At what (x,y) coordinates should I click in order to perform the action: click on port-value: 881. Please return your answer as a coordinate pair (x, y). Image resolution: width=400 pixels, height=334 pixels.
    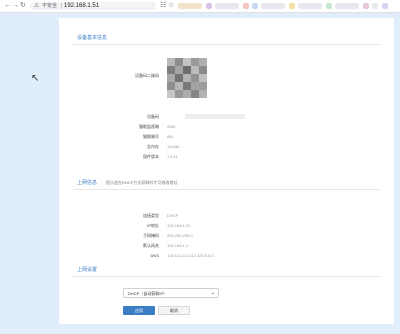
    Looking at the image, I should click on (170, 136).